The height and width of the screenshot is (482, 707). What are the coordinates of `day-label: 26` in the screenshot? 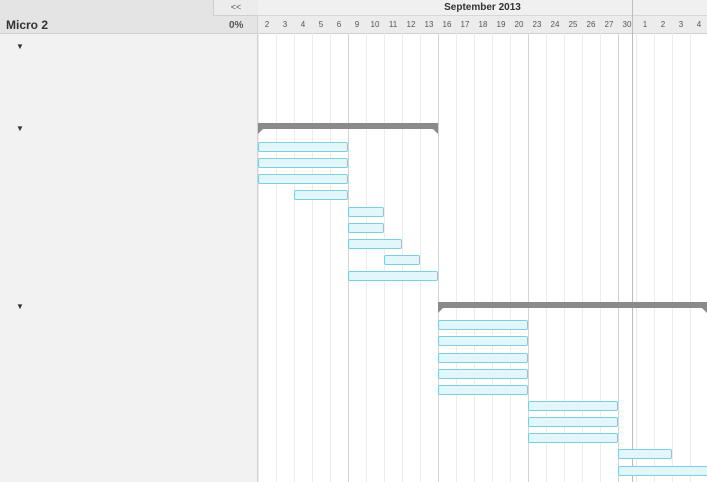 It's located at (591, 24).